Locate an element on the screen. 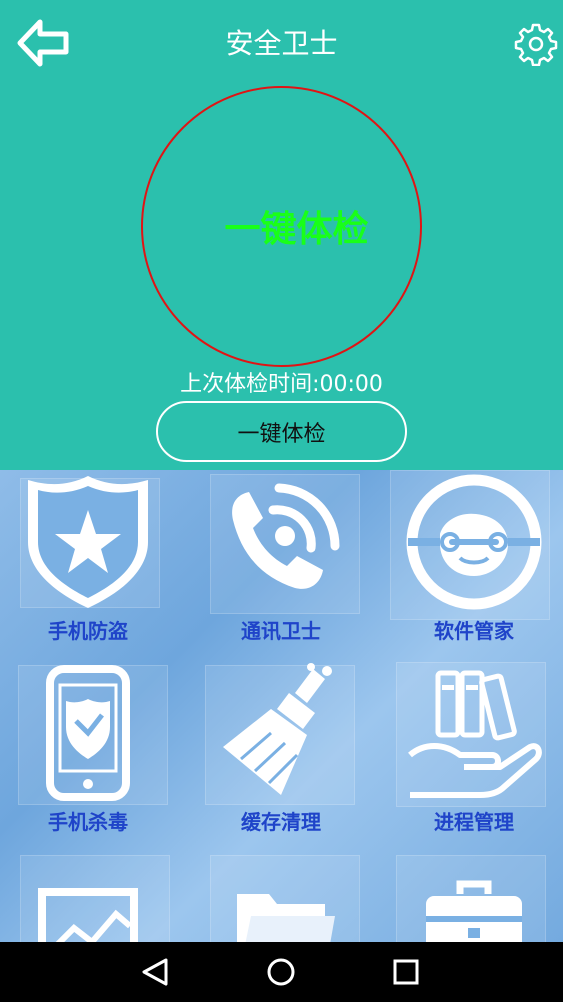  scan-circle-button: 一键体检 is located at coordinates (281, 226).